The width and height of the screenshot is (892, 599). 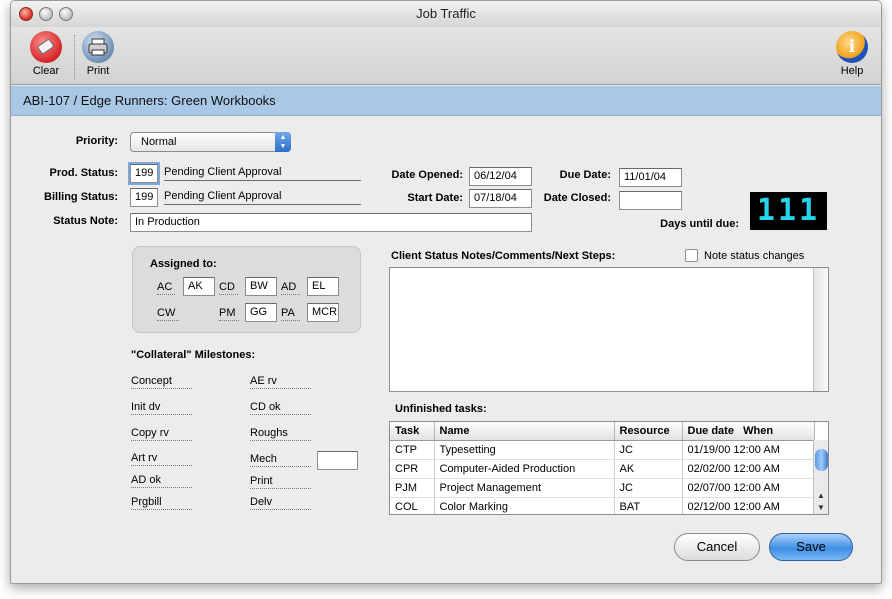 I want to click on milestone-delv: Delv, so click(x=280, y=502).